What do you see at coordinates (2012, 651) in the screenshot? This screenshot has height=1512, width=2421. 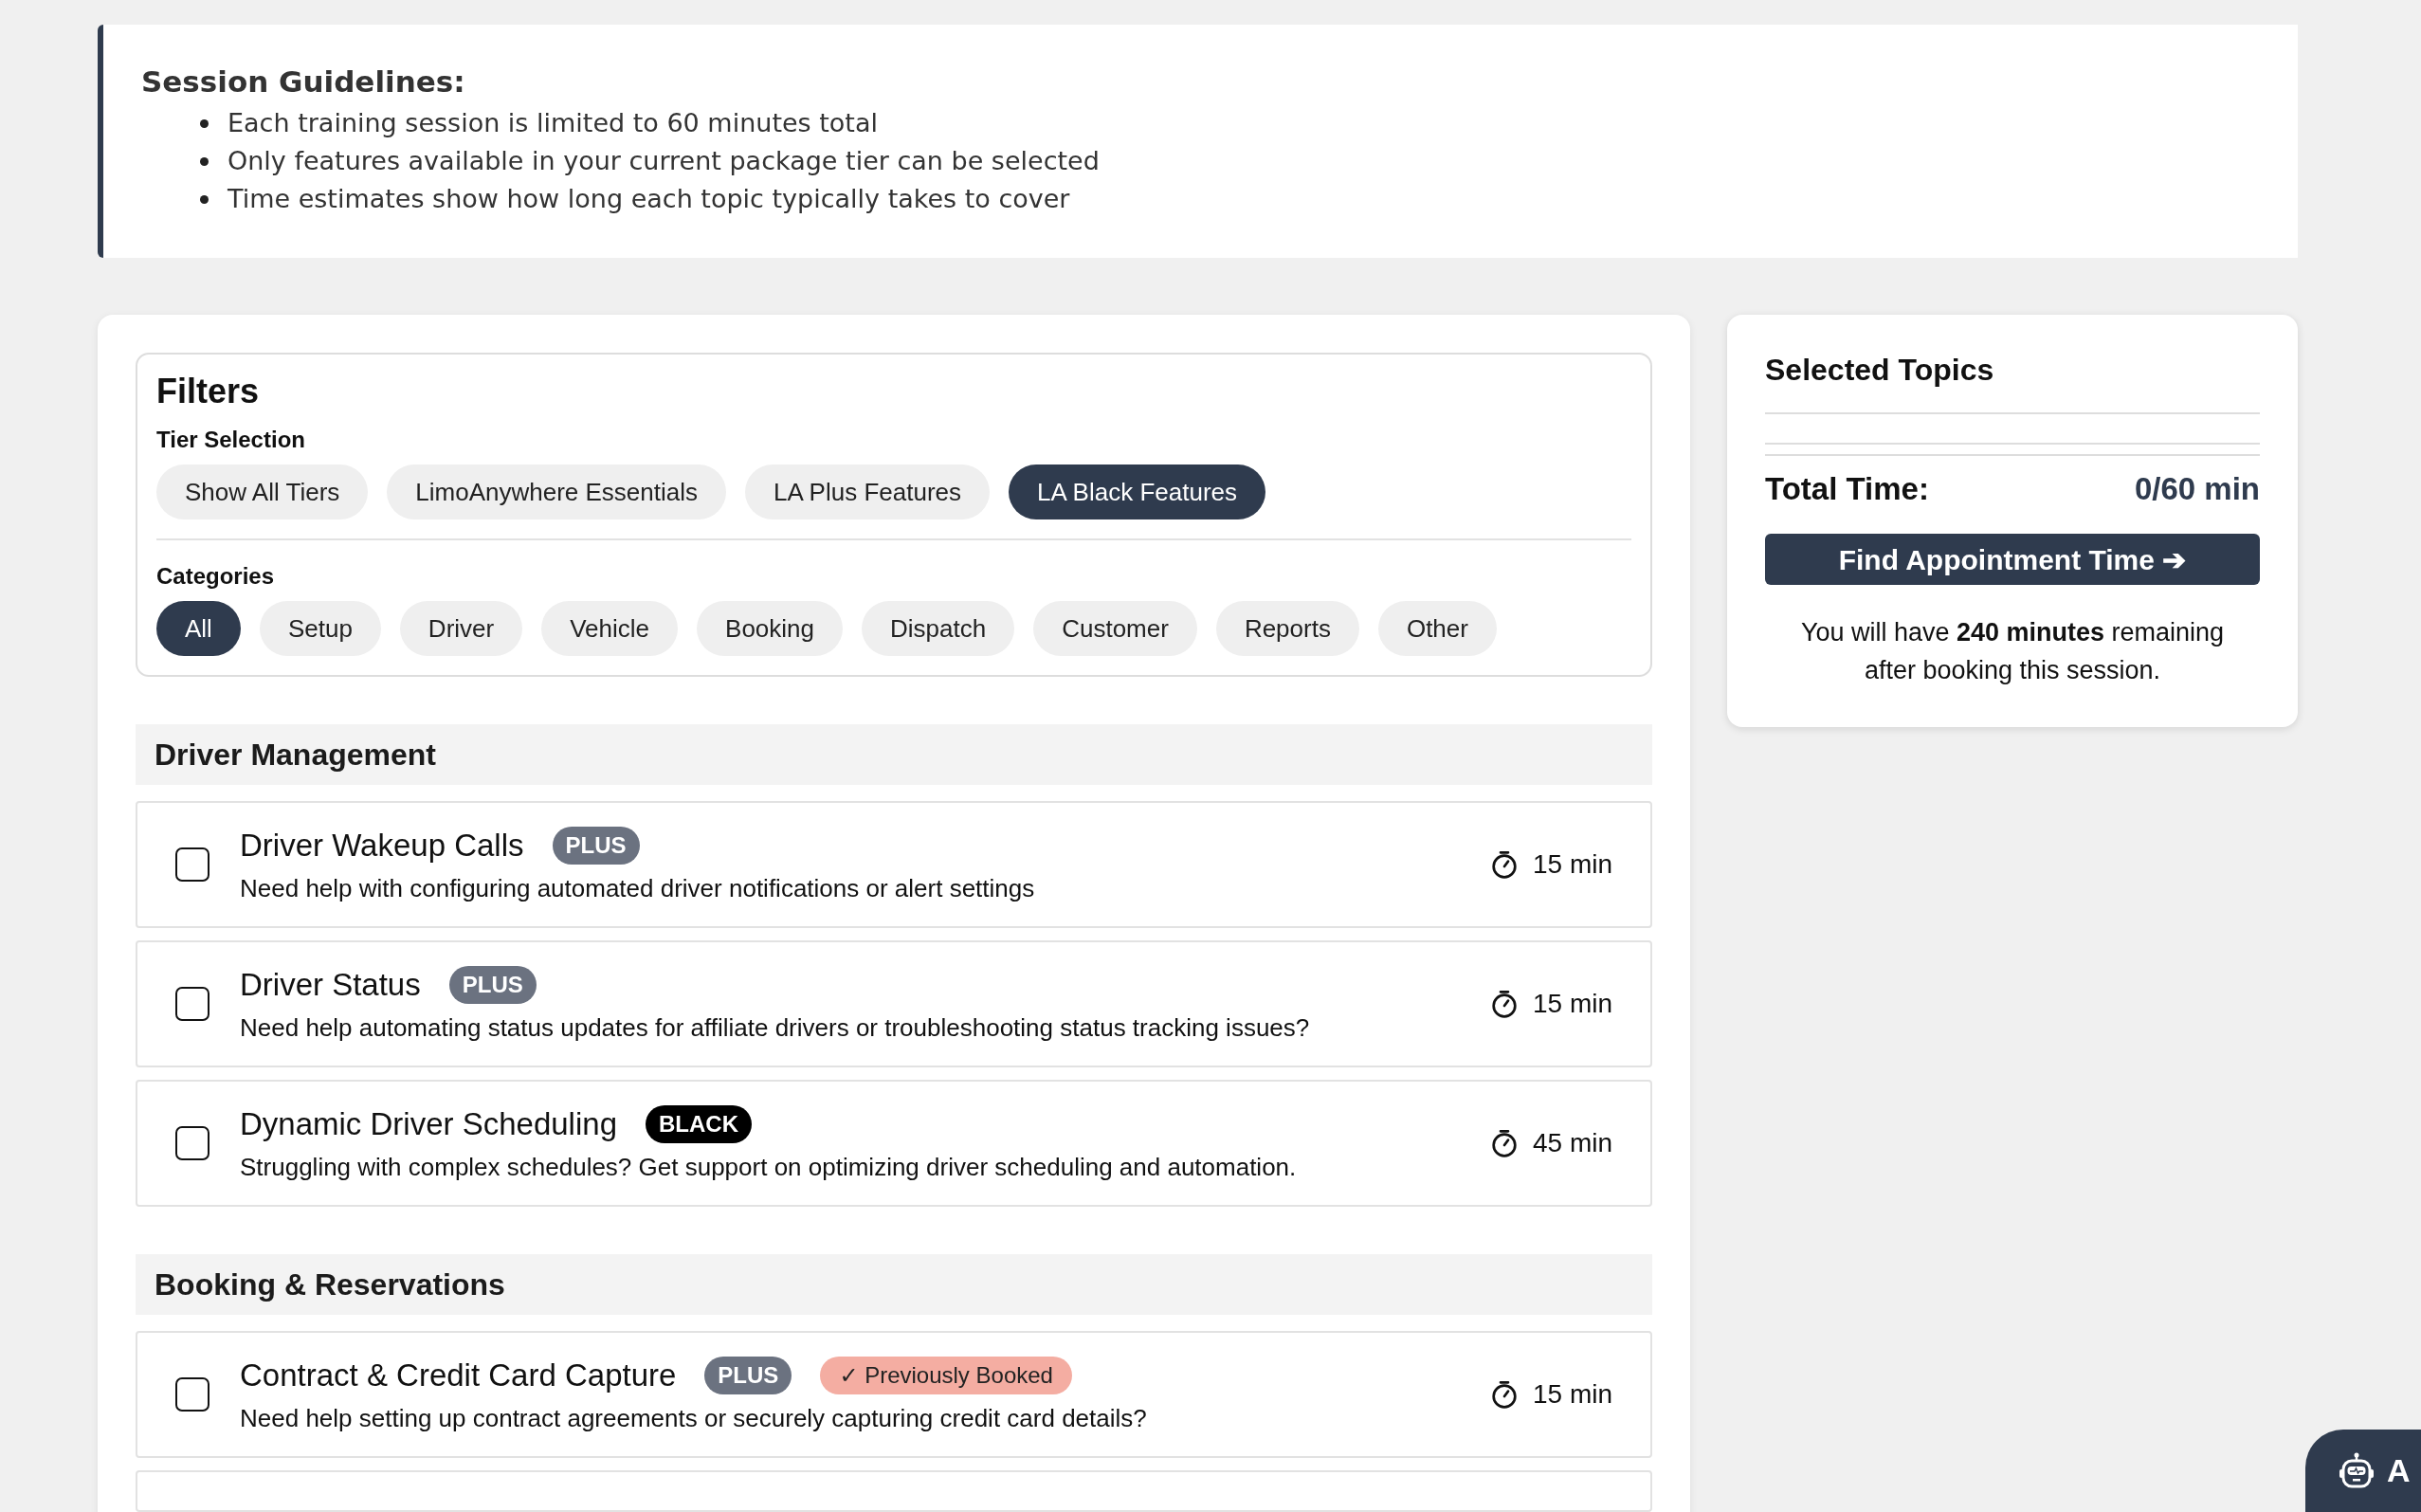 I see `remaining-note: You will have 240 minutes remaining after booking this session.` at bounding box center [2012, 651].